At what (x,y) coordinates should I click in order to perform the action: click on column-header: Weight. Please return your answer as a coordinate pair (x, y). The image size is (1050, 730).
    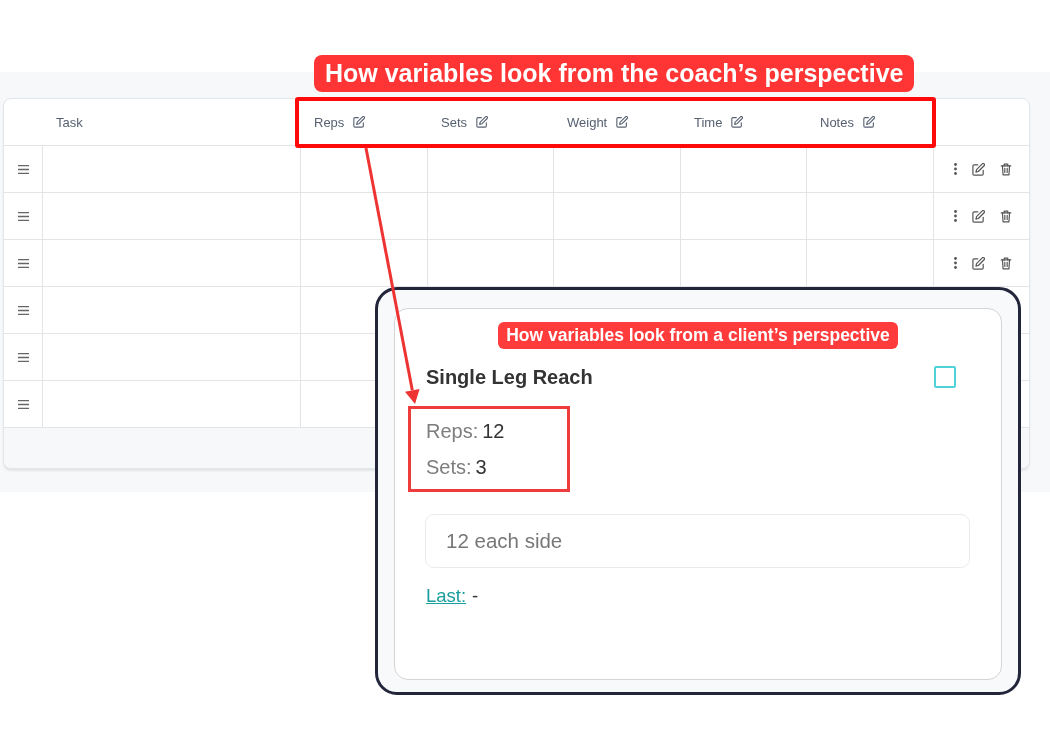
    Looking at the image, I should click on (587, 122).